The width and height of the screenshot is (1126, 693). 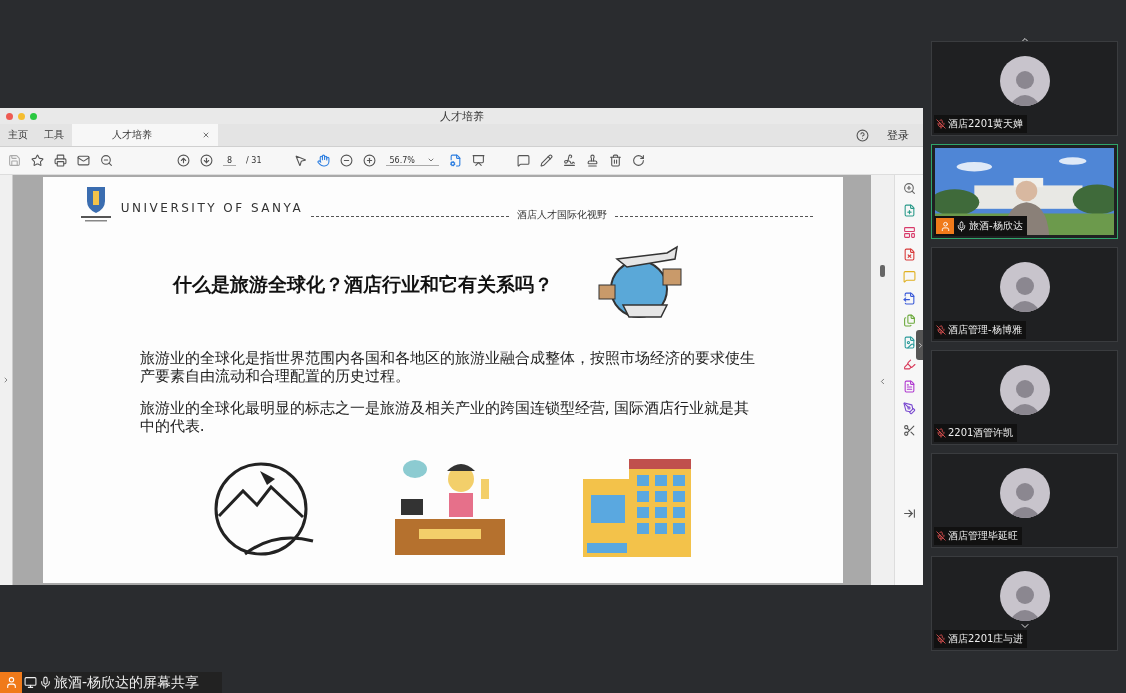 I want to click on close-window-button, so click(x=9, y=116).